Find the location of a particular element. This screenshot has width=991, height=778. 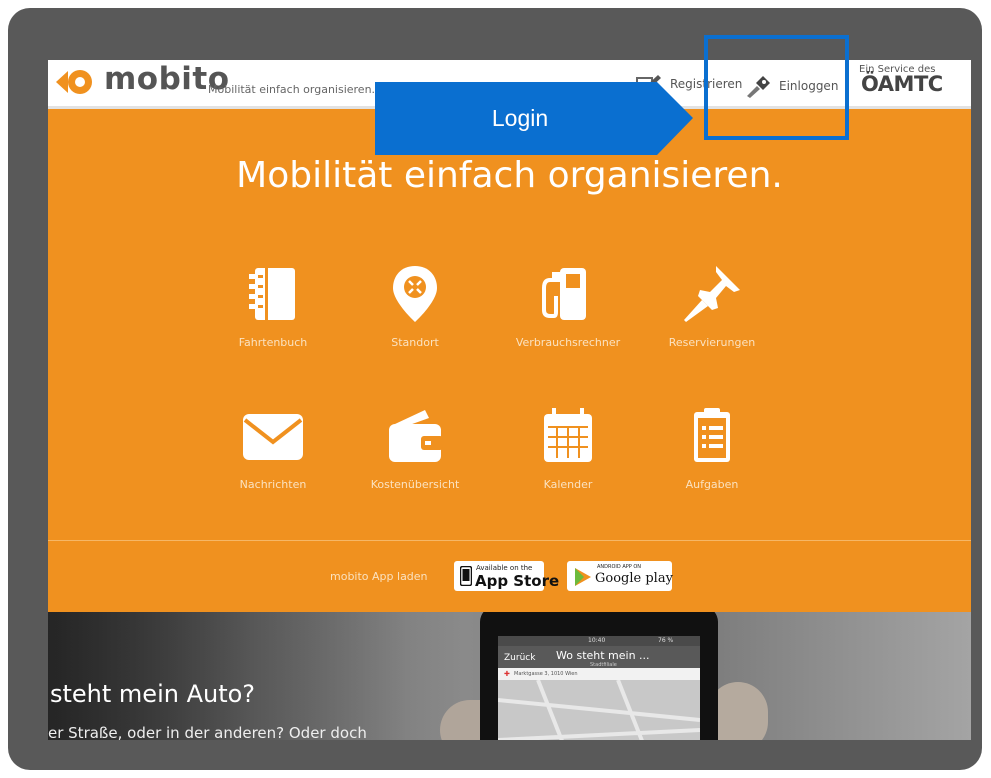

oeamtc-logo: ÖAMTC is located at coordinates (902, 84).